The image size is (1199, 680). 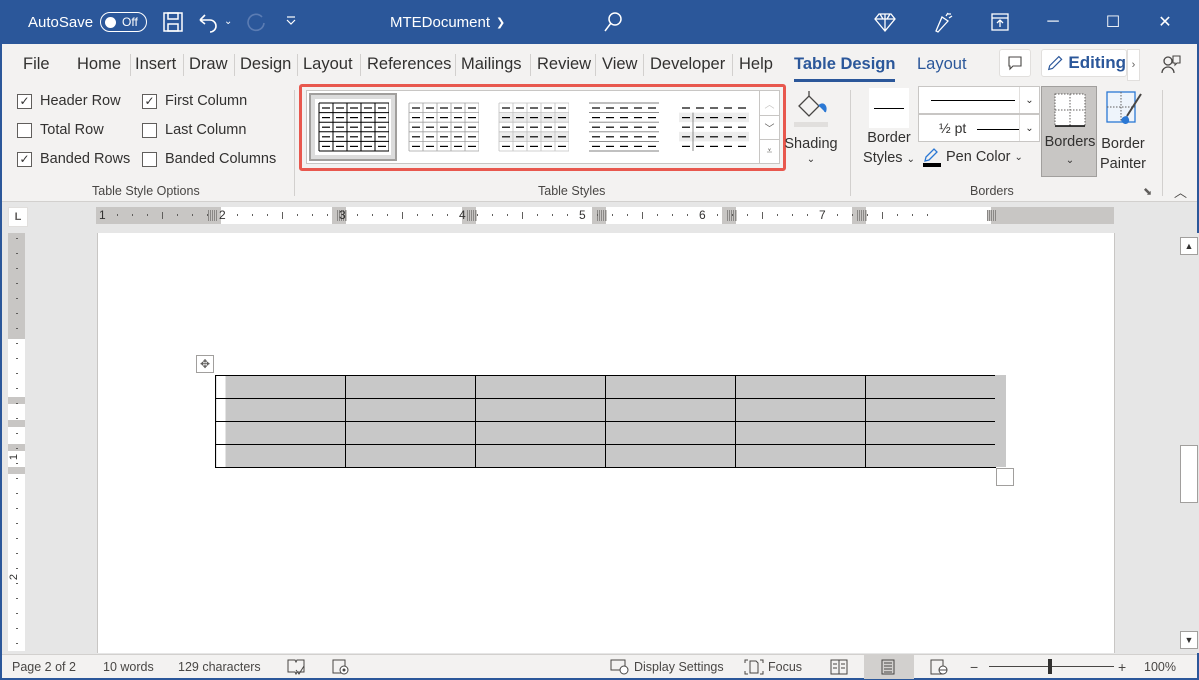 I want to click on tab-draw: Draw, so click(x=208, y=64).